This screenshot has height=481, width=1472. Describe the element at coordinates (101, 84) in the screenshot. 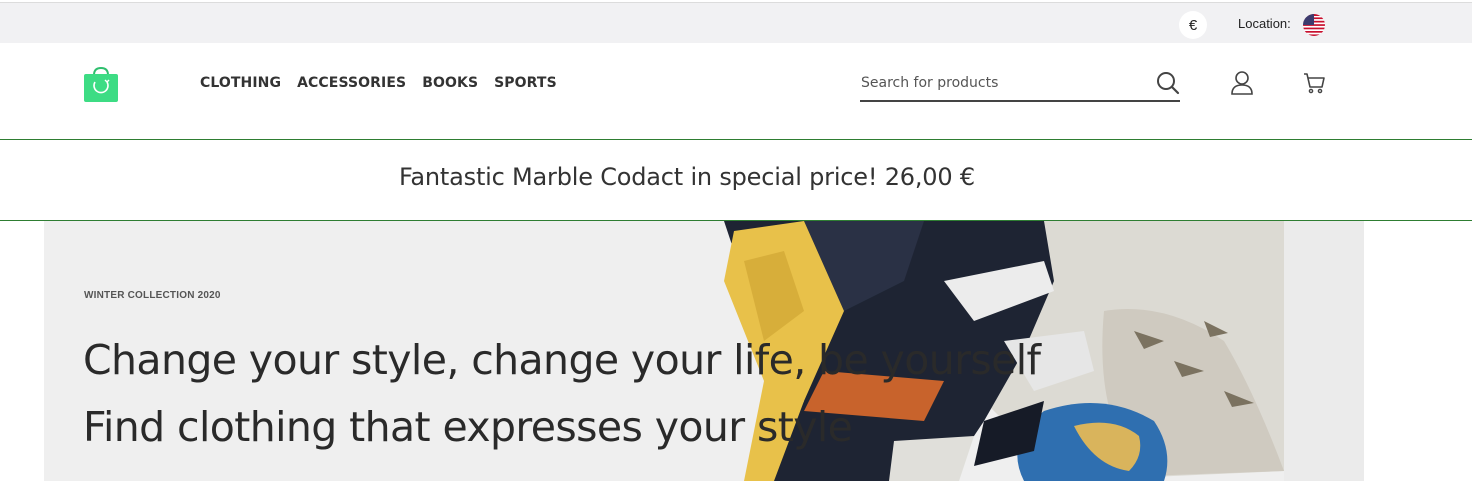

I see `shopping-bag-icon` at that location.